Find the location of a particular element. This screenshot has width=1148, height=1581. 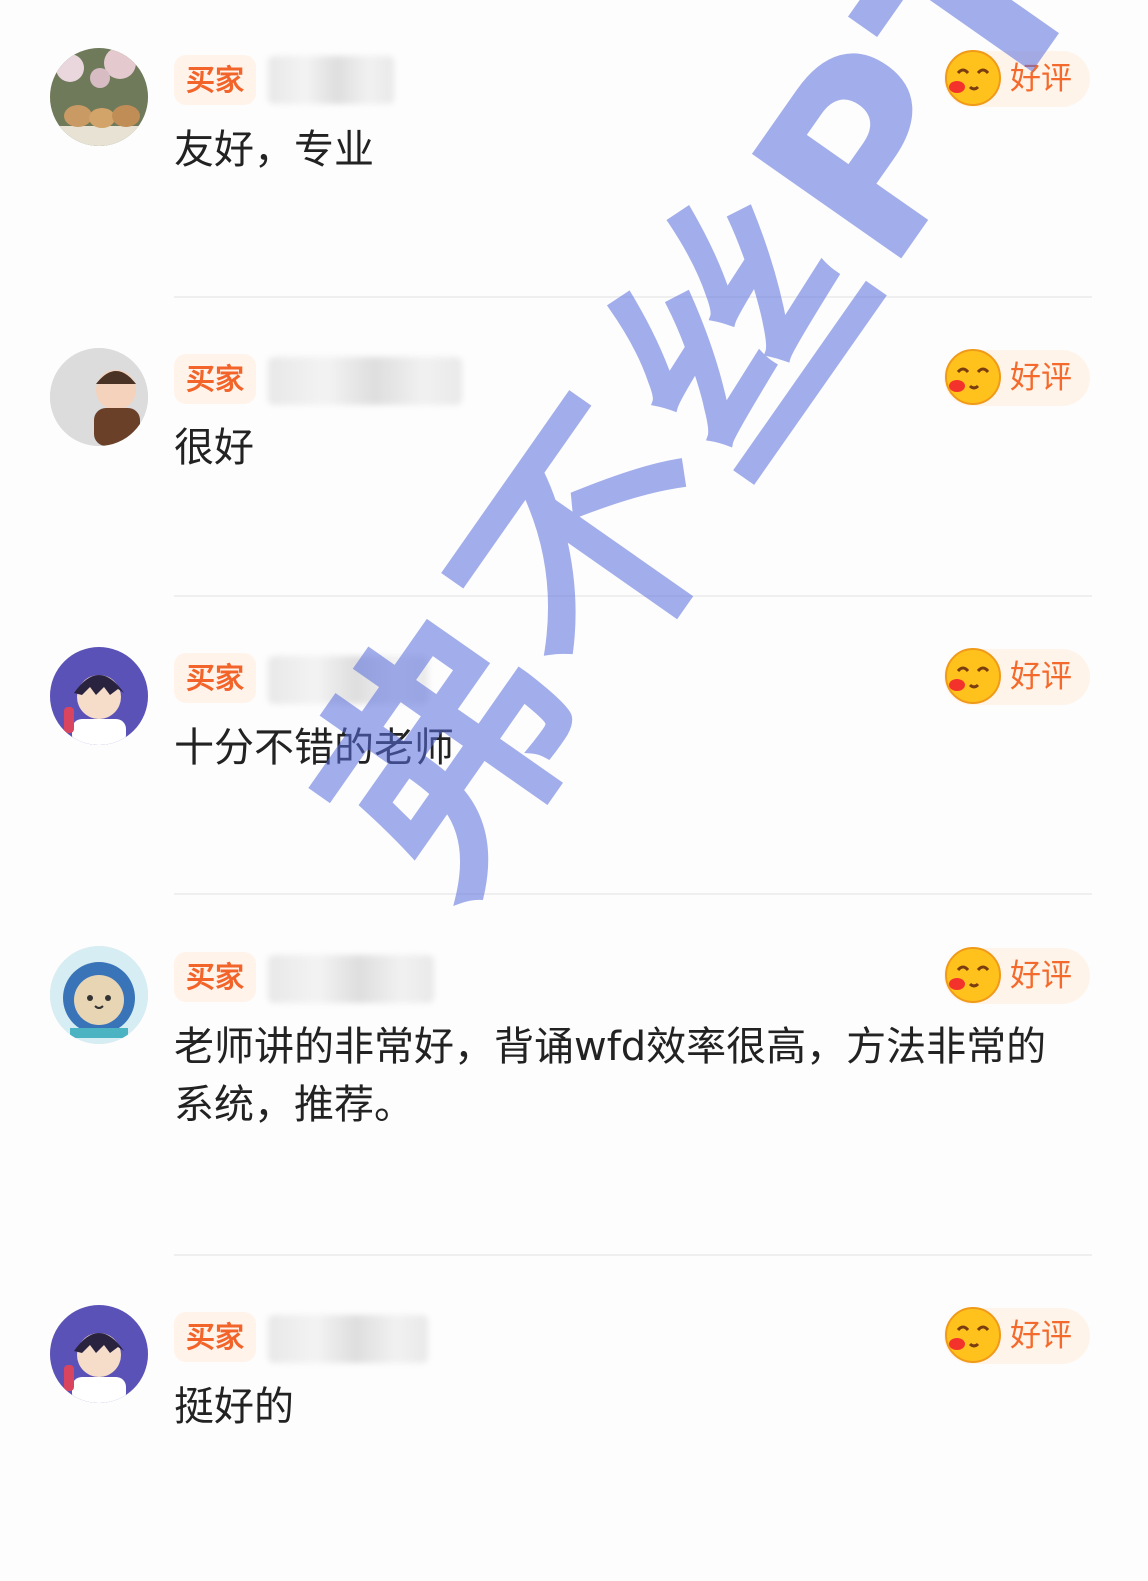

rabbits-photo-avatar-icon is located at coordinates (99, 97).